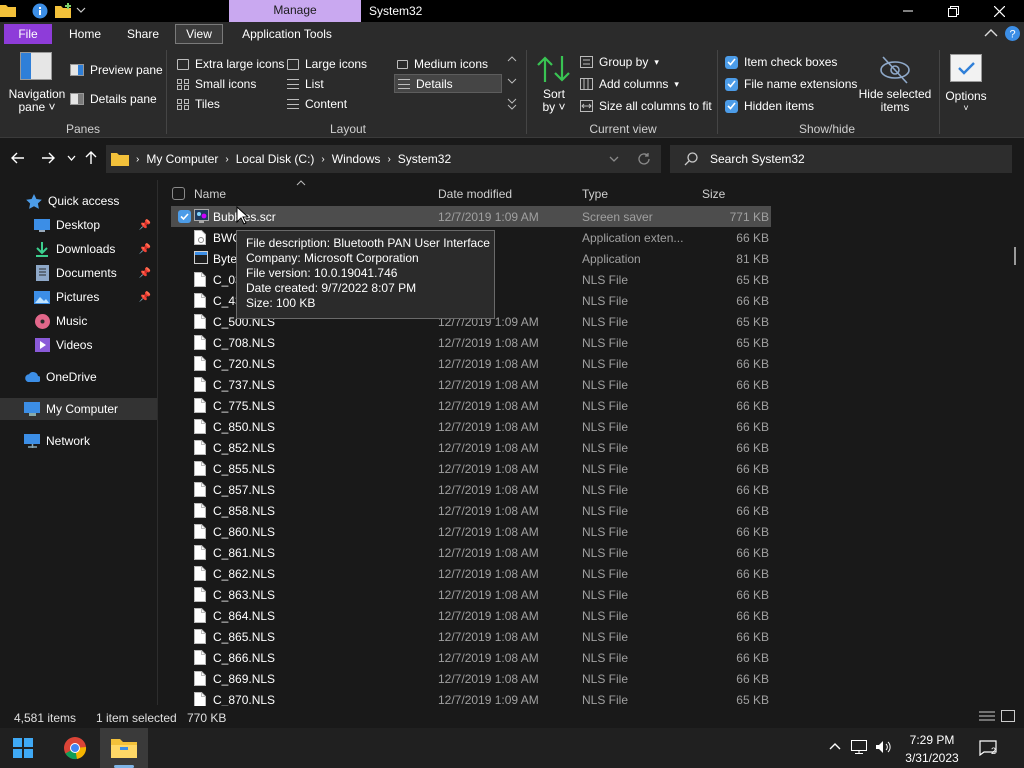 This screenshot has width=1024, height=768. I want to click on layout-list: List, so click(305, 84).